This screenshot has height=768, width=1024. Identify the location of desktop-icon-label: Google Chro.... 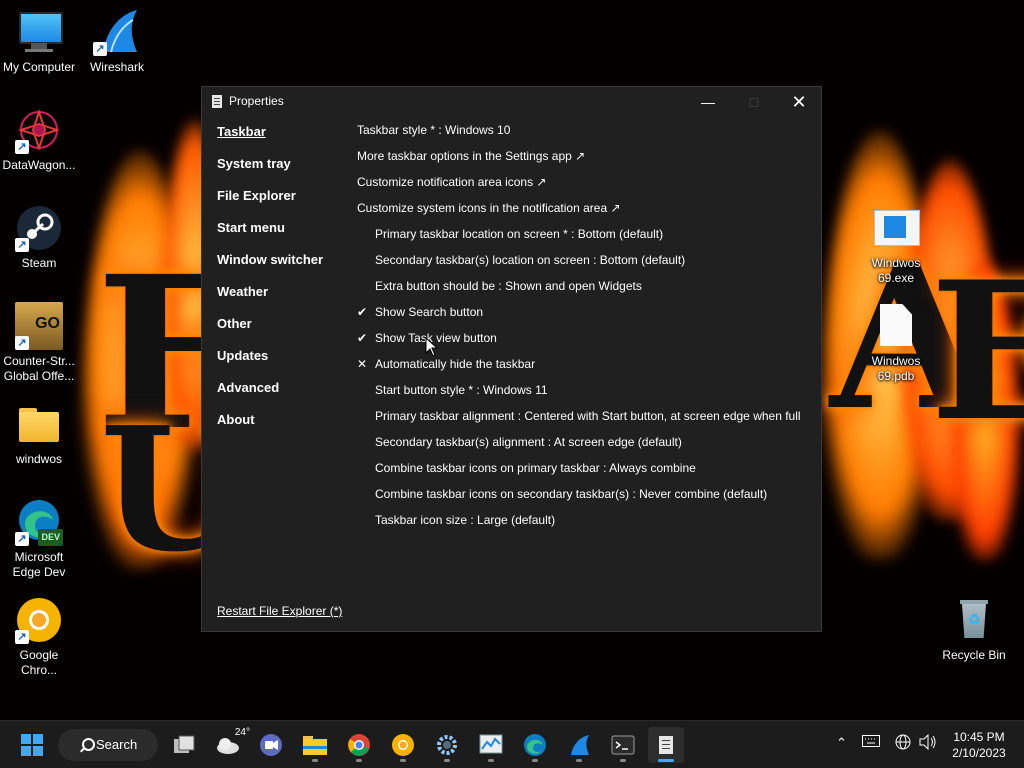
(39, 662).